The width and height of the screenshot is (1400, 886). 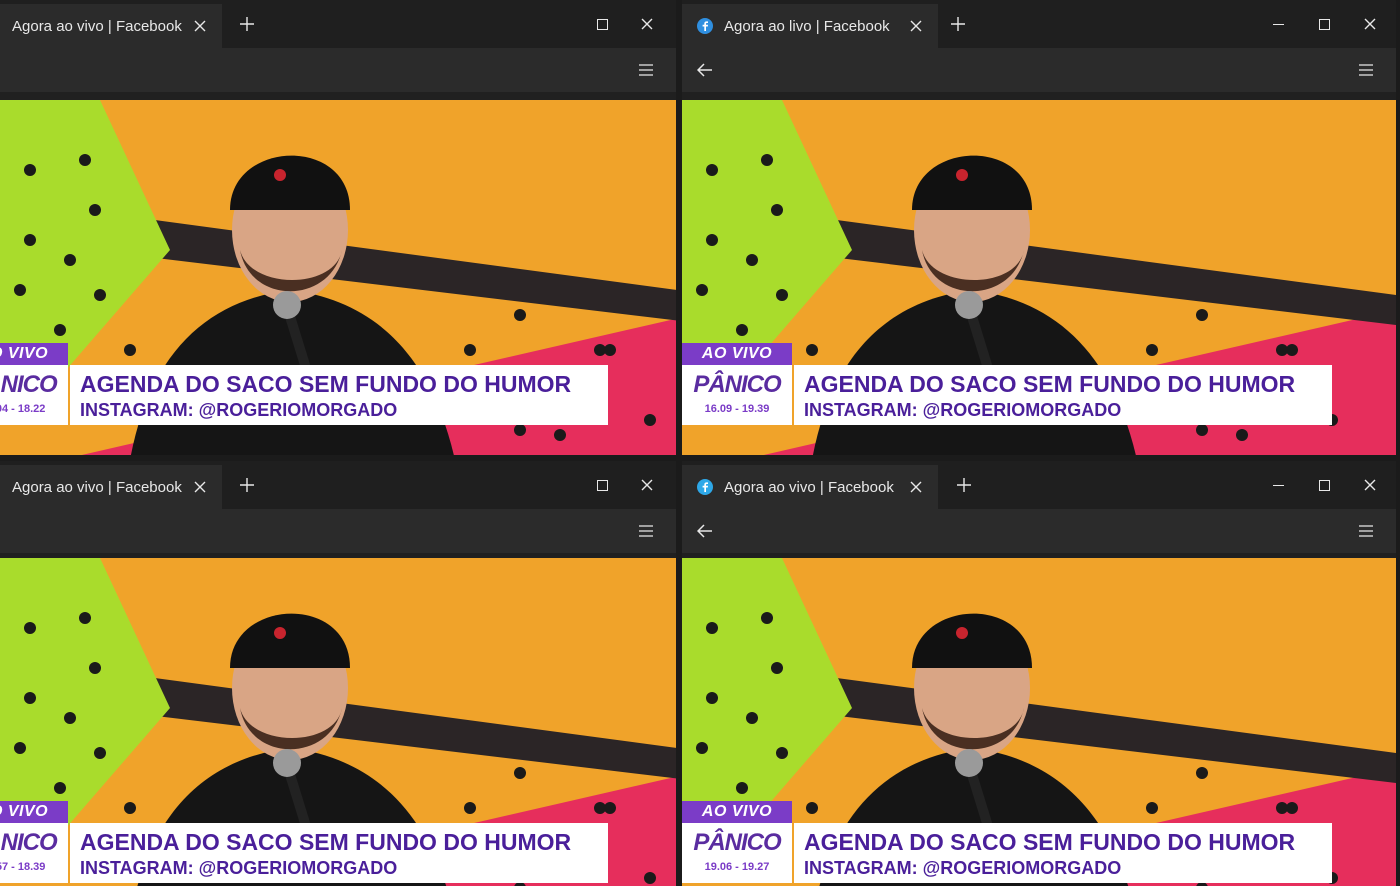 I want to click on subline: INSTAGRAM: @ROGERIOMORGADO, so click(x=239, y=868).